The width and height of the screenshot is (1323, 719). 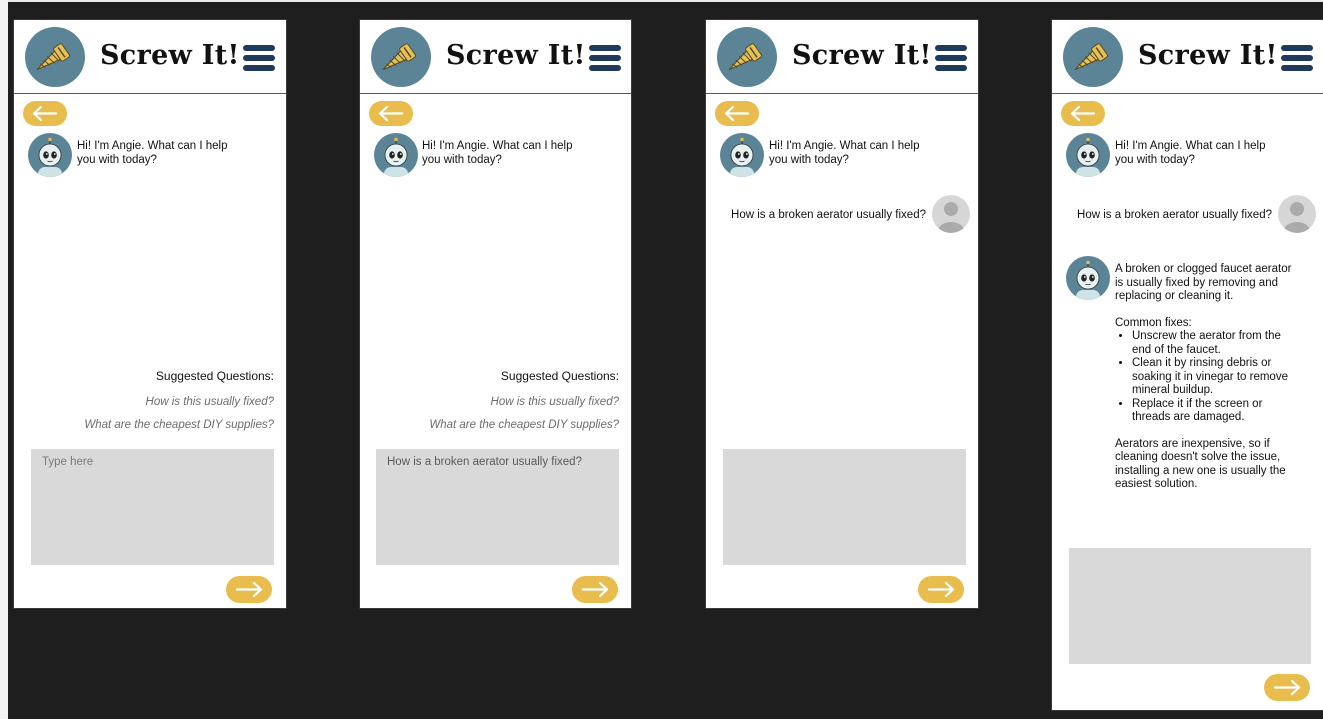 What do you see at coordinates (1153, 322) in the screenshot?
I see `answer-fixes-heading: Common fixes:` at bounding box center [1153, 322].